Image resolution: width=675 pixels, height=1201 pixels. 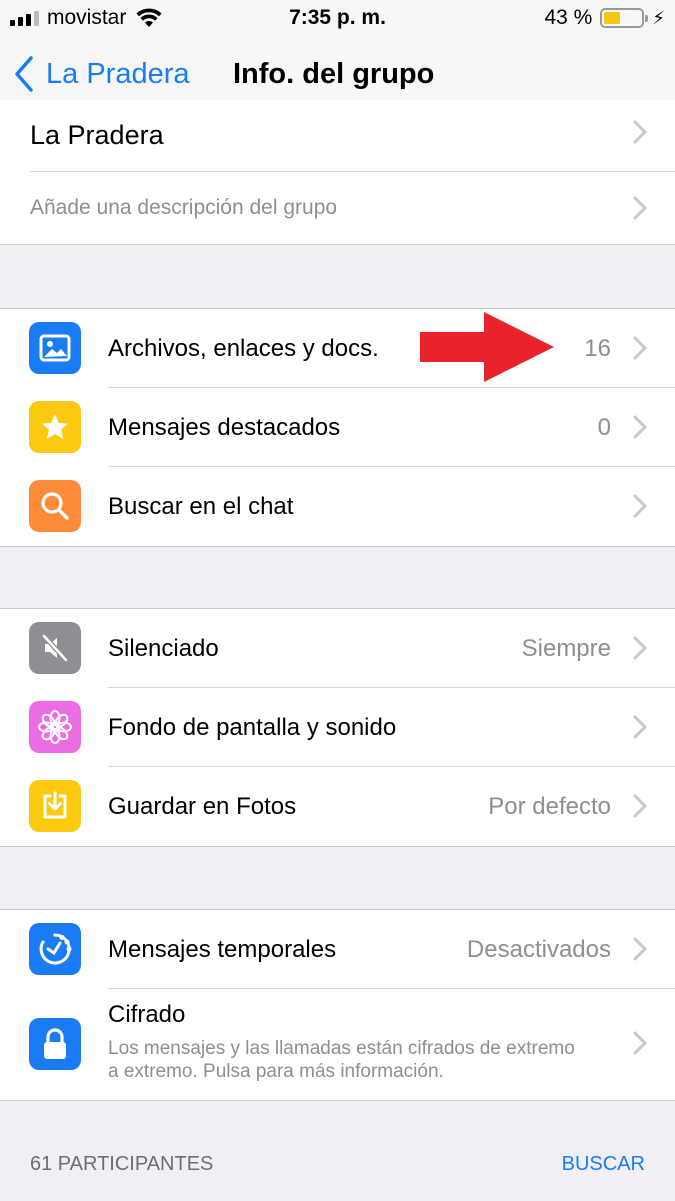 What do you see at coordinates (334, 74) in the screenshot?
I see `page-title: Info. del grupo` at bounding box center [334, 74].